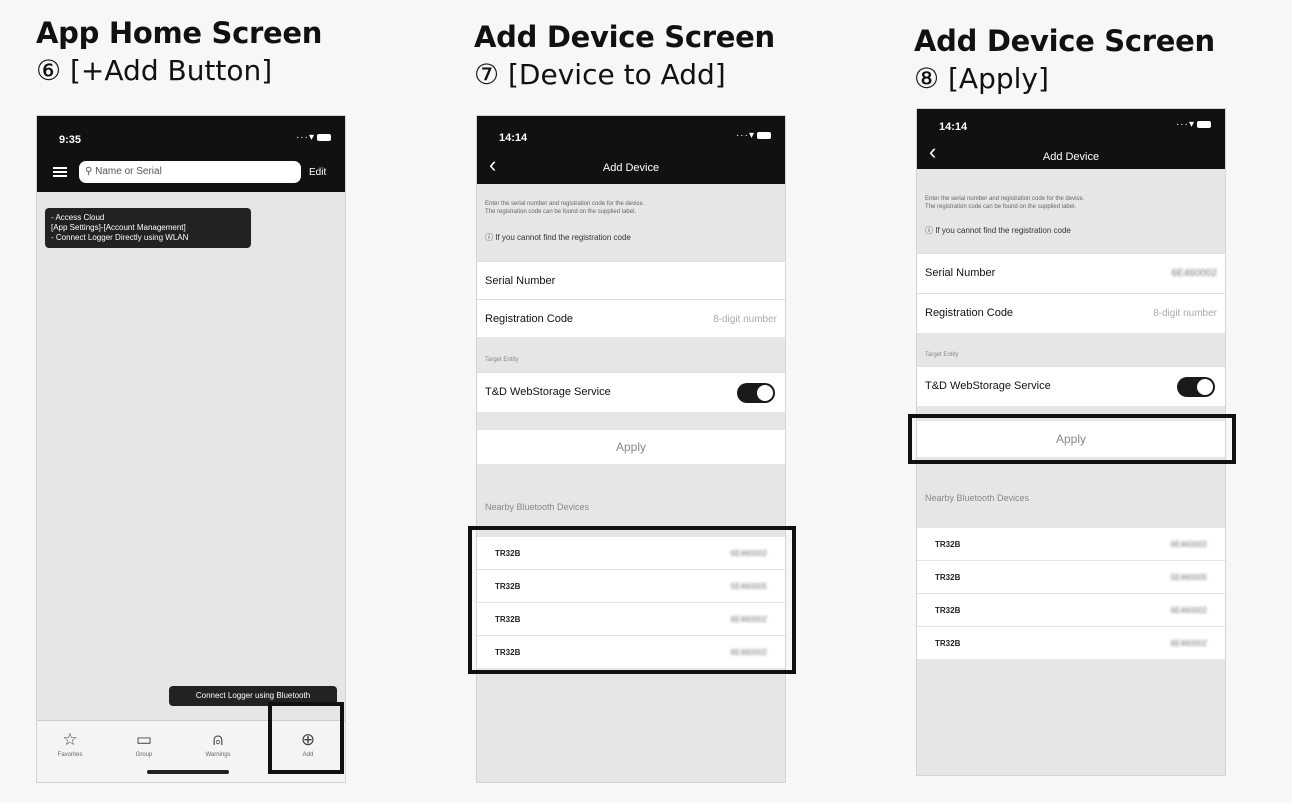 The image size is (1292, 803). I want to click on tab-warnings: ⍝ Warnings, so click(218, 744).